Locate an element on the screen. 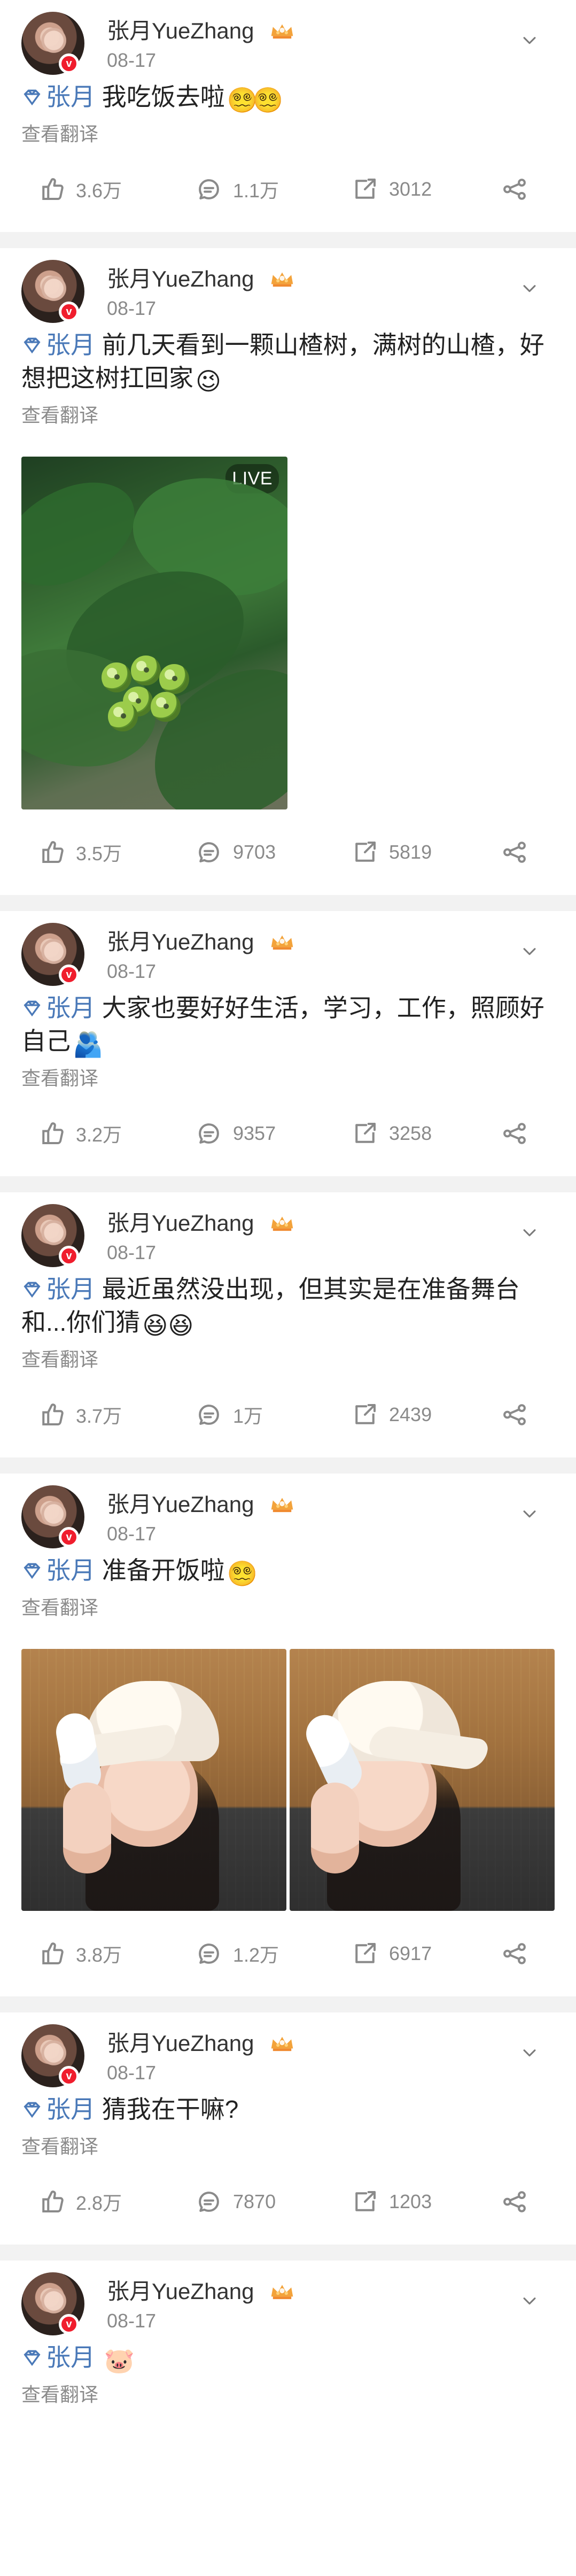 The image size is (576, 2576). repost-button: 6917 is located at coordinates (391, 1954).